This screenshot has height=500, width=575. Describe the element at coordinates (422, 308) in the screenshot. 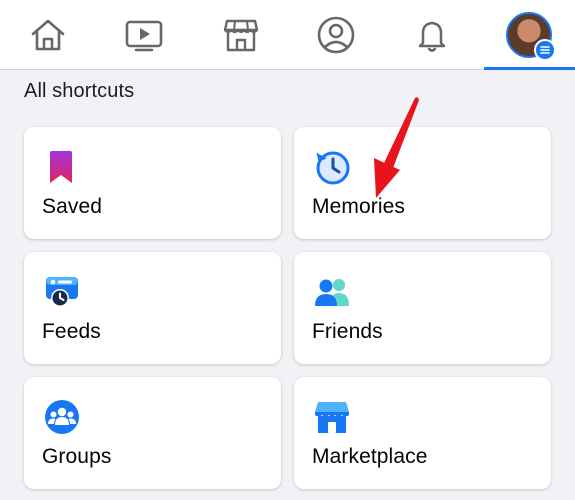

I see `shortcut-friends: Friends` at that location.